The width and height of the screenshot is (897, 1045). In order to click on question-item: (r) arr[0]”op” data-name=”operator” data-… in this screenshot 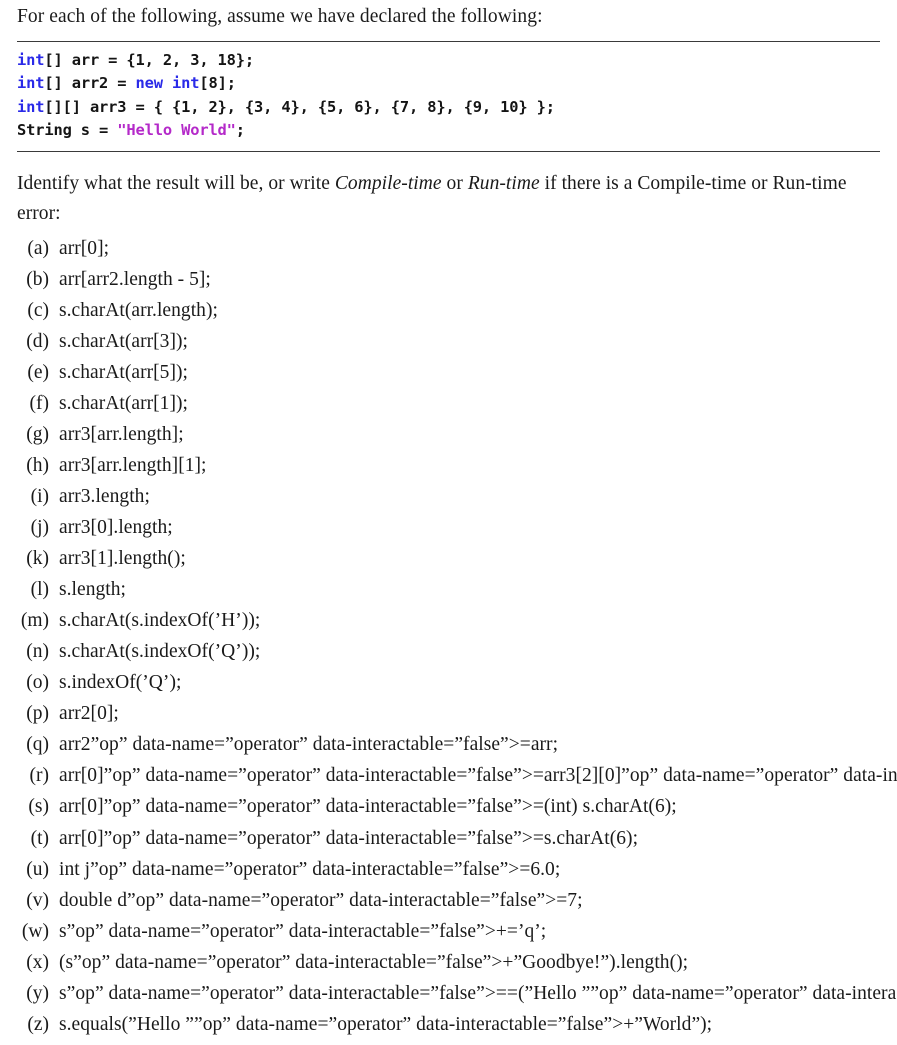, I will do `click(457, 780)`.